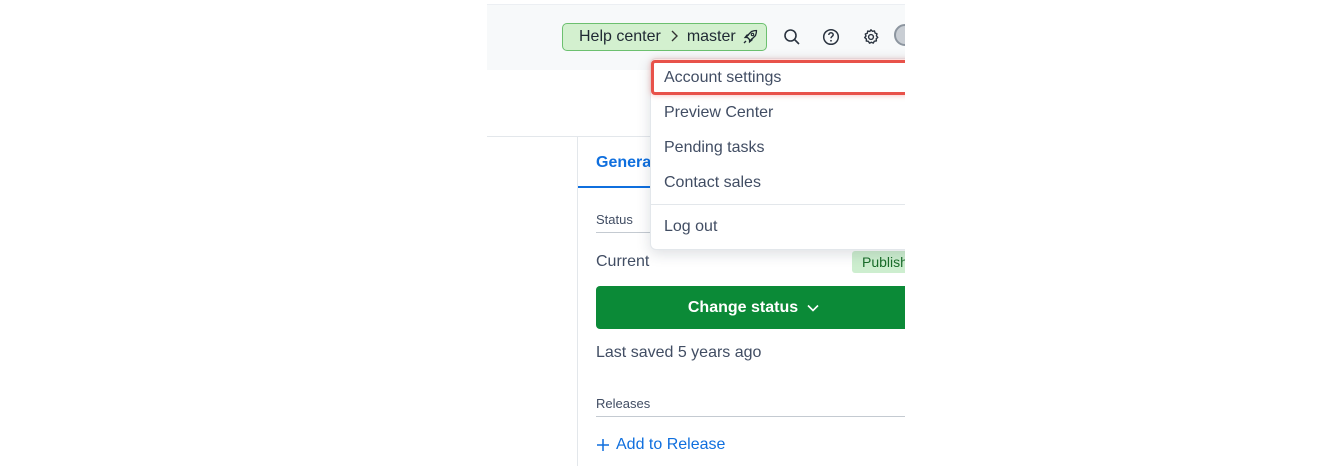 This screenshot has width=1320, height=466. I want to click on menu-item-log-out: Log out, so click(690, 227).